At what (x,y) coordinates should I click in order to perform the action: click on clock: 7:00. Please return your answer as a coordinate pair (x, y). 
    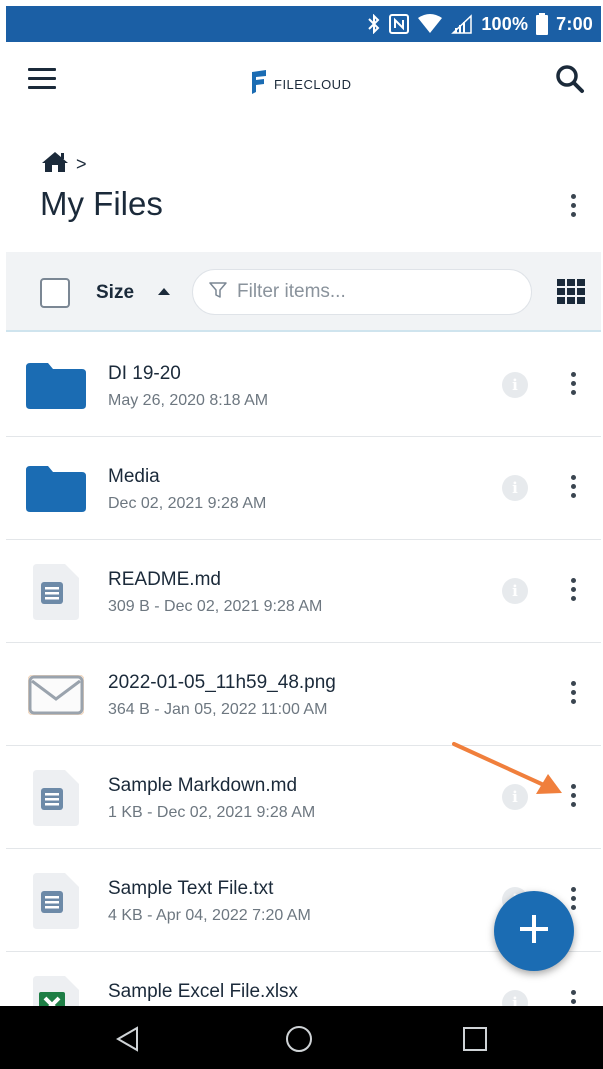
    Looking at the image, I should click on (574, 23).